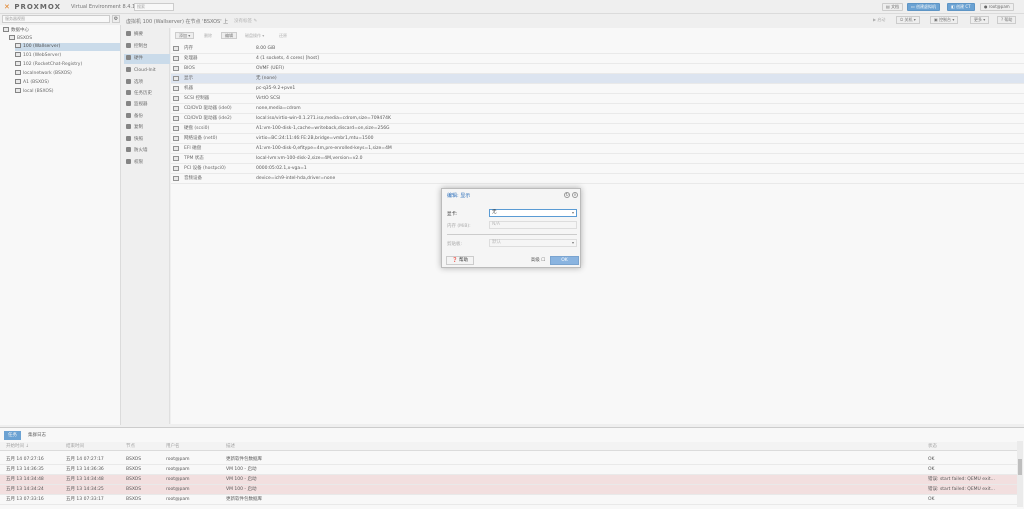  Describe the element at coordinates (564, 260) in the screenshot. I see `ok-button: OK` at that location.